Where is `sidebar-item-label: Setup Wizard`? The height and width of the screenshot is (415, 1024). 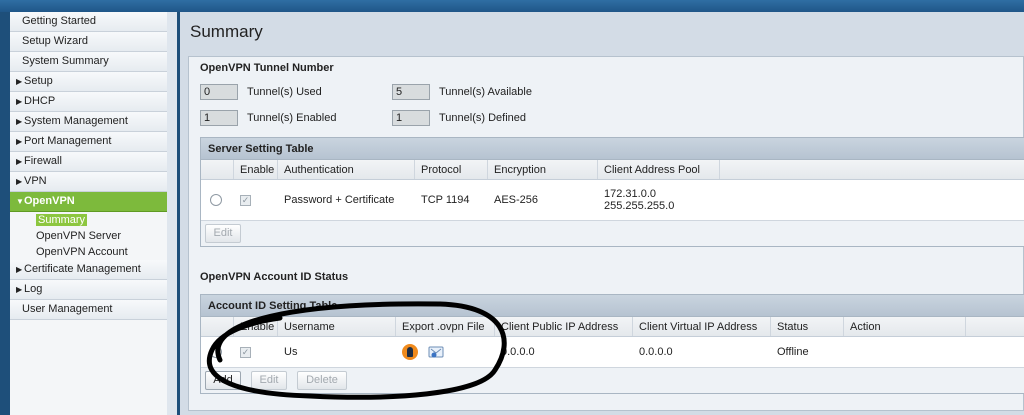 sidebar-item-label: Setup Wizard is located at coordinates (55, 41).